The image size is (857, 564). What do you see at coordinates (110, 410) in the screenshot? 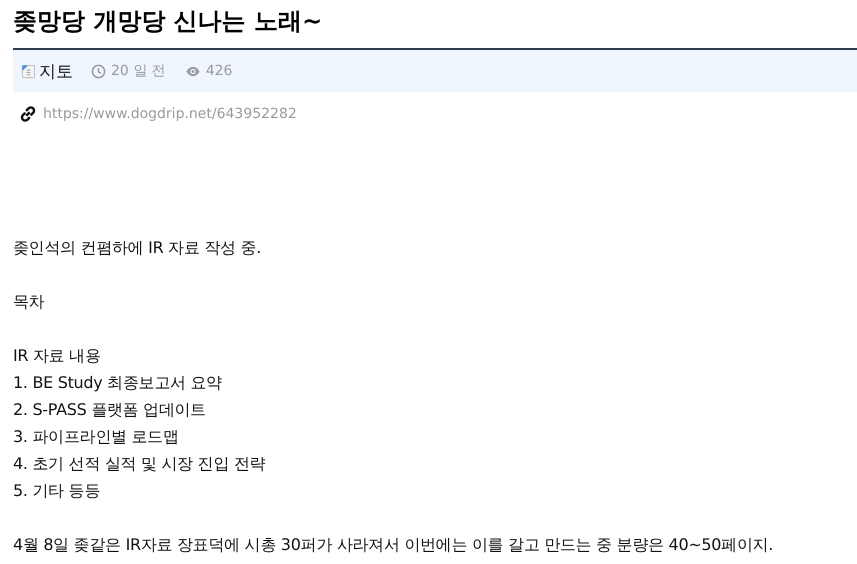
I see `body-text: 2. S-PASS 플랫폼 업데이트` at bounding box center [110, 410].